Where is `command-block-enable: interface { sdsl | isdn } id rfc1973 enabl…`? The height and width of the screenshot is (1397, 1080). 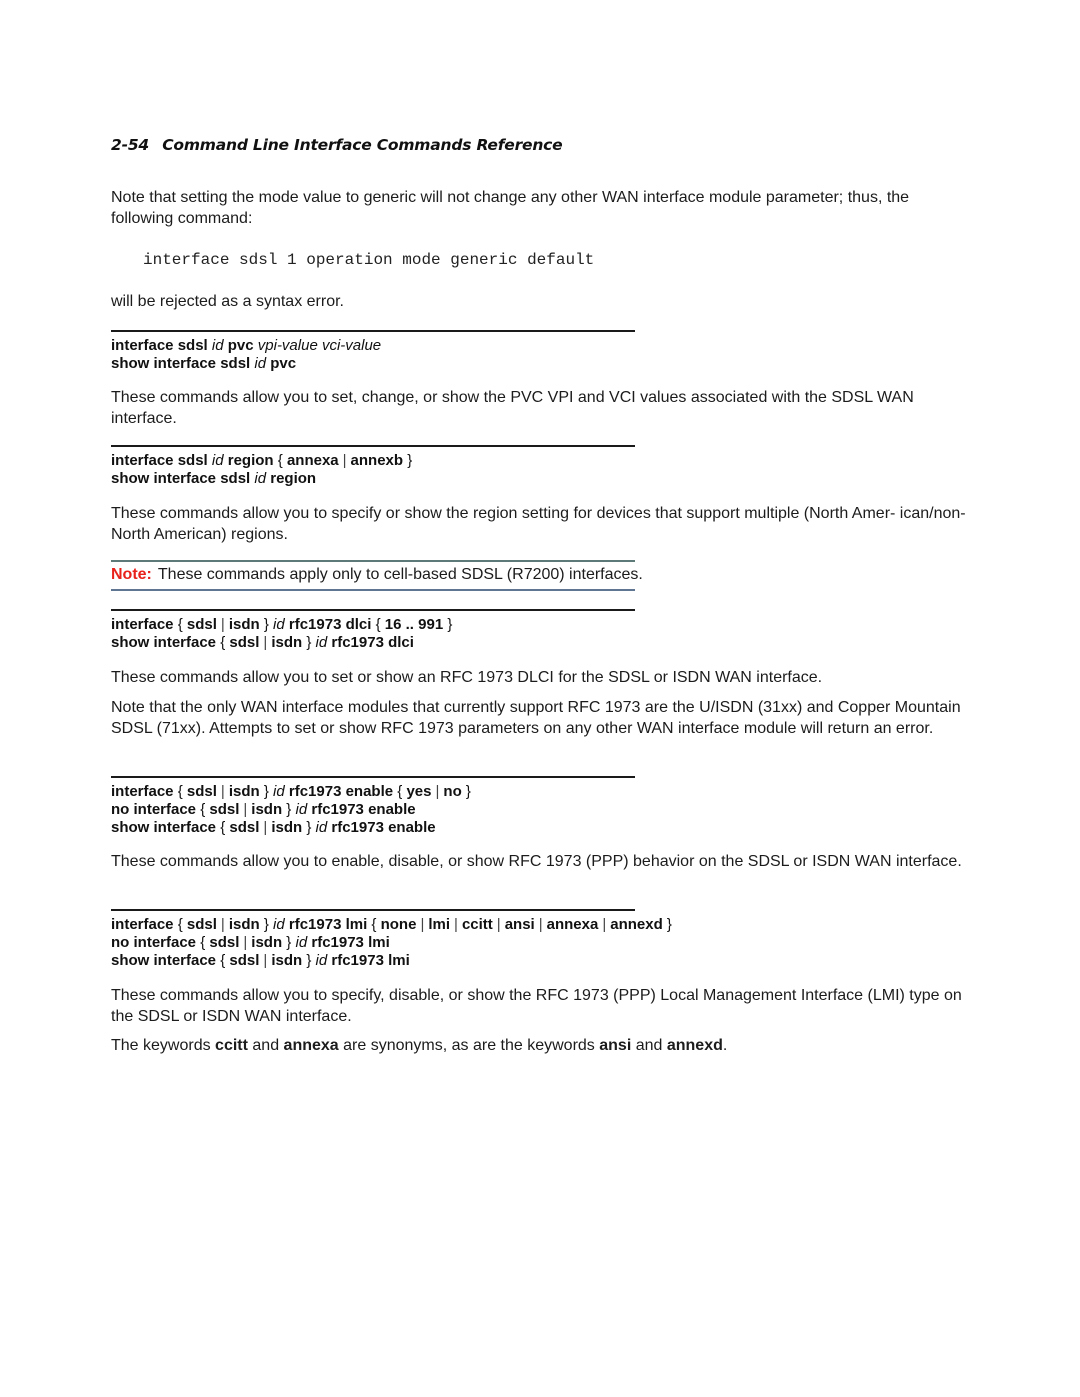 command-block-enable: interface { sdsl | isdn } id rfc1973 enabl… is located at coordinates (291, 810).